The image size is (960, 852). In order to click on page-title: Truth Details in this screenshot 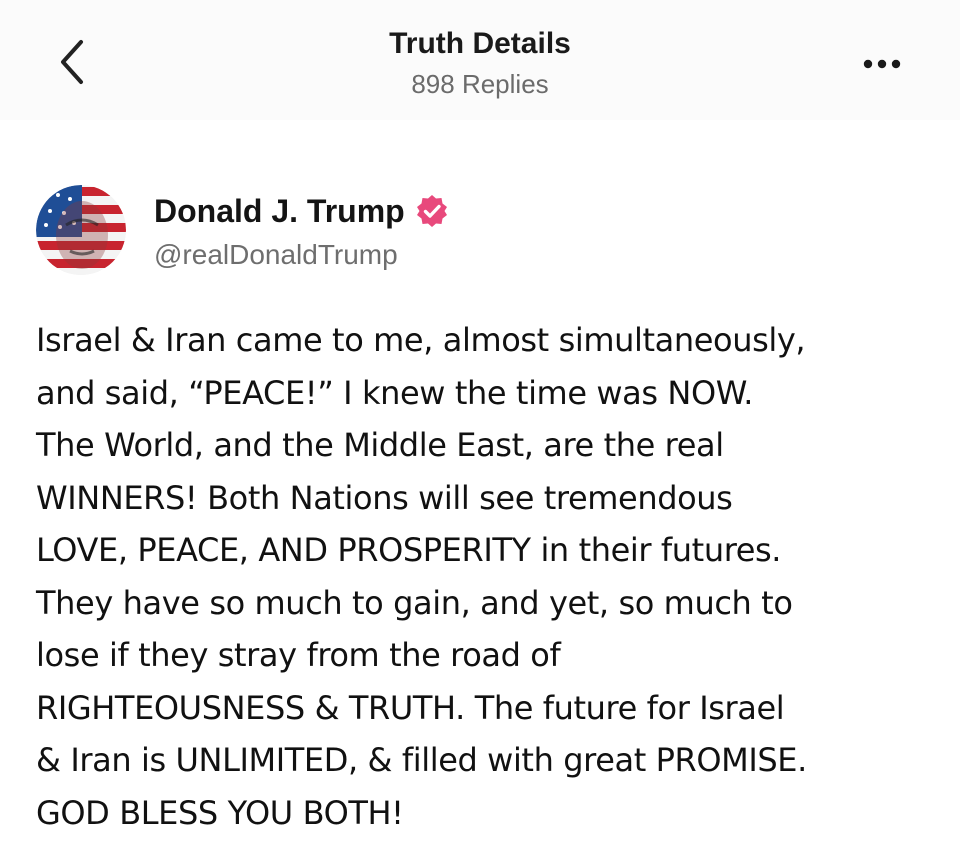, I will do `click(480, 43)`.